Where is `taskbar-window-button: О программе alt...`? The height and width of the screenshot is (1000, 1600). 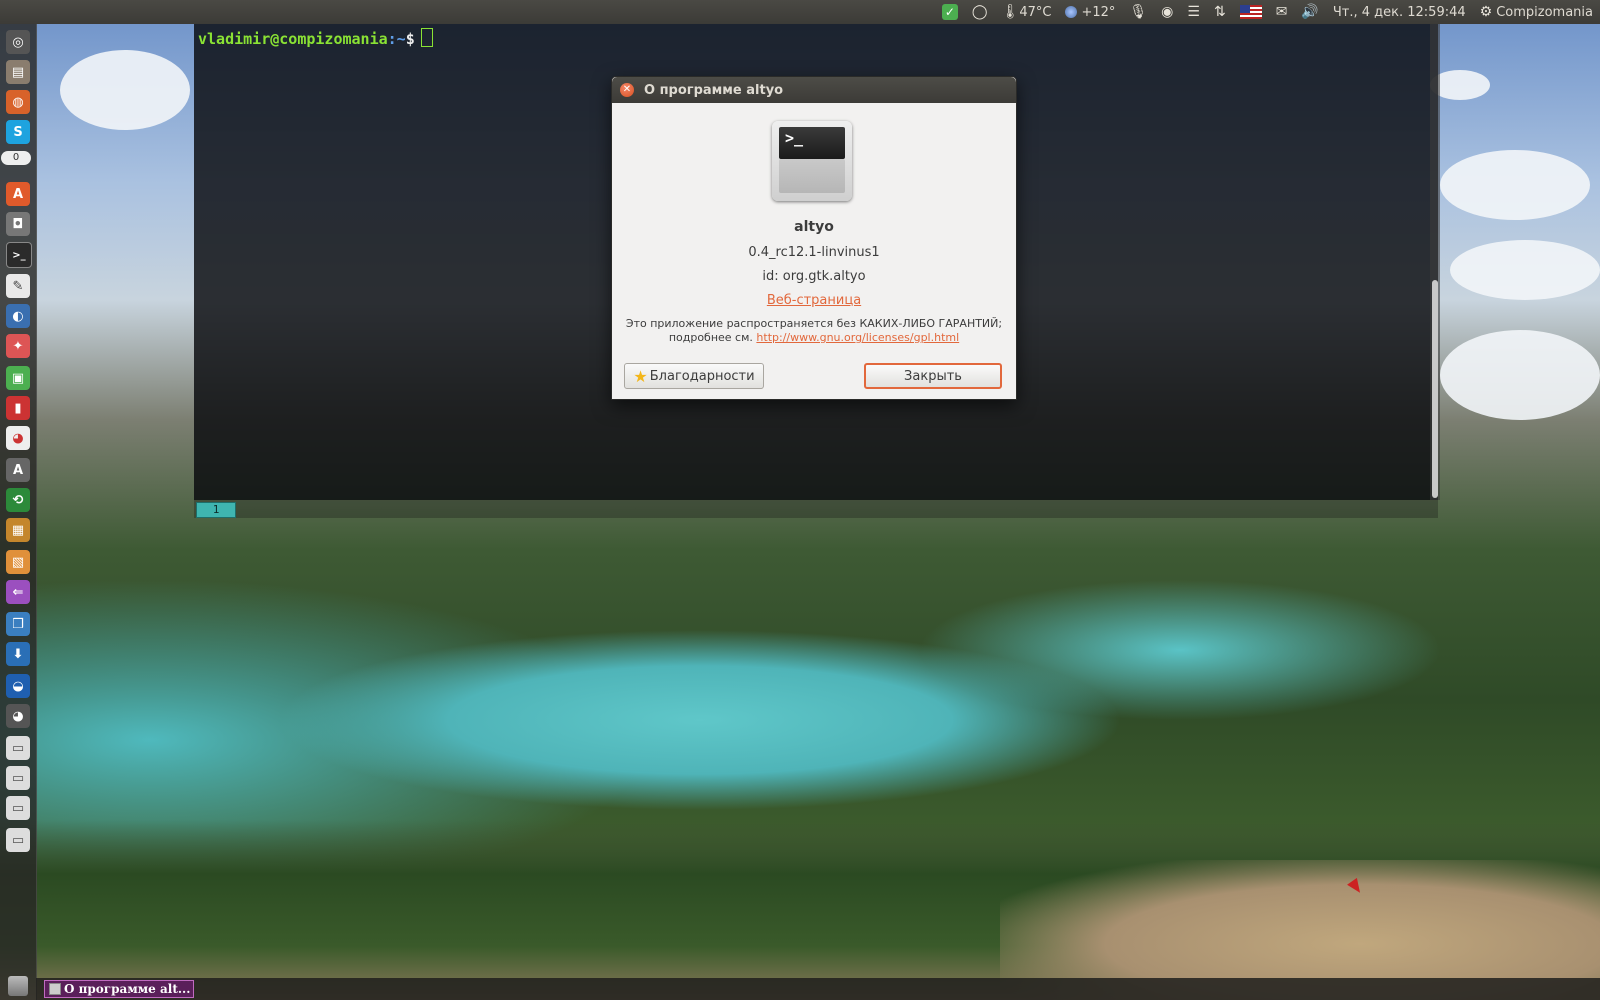 taskbar-window-button: О программе alt... is located at coordinates (119, 989).